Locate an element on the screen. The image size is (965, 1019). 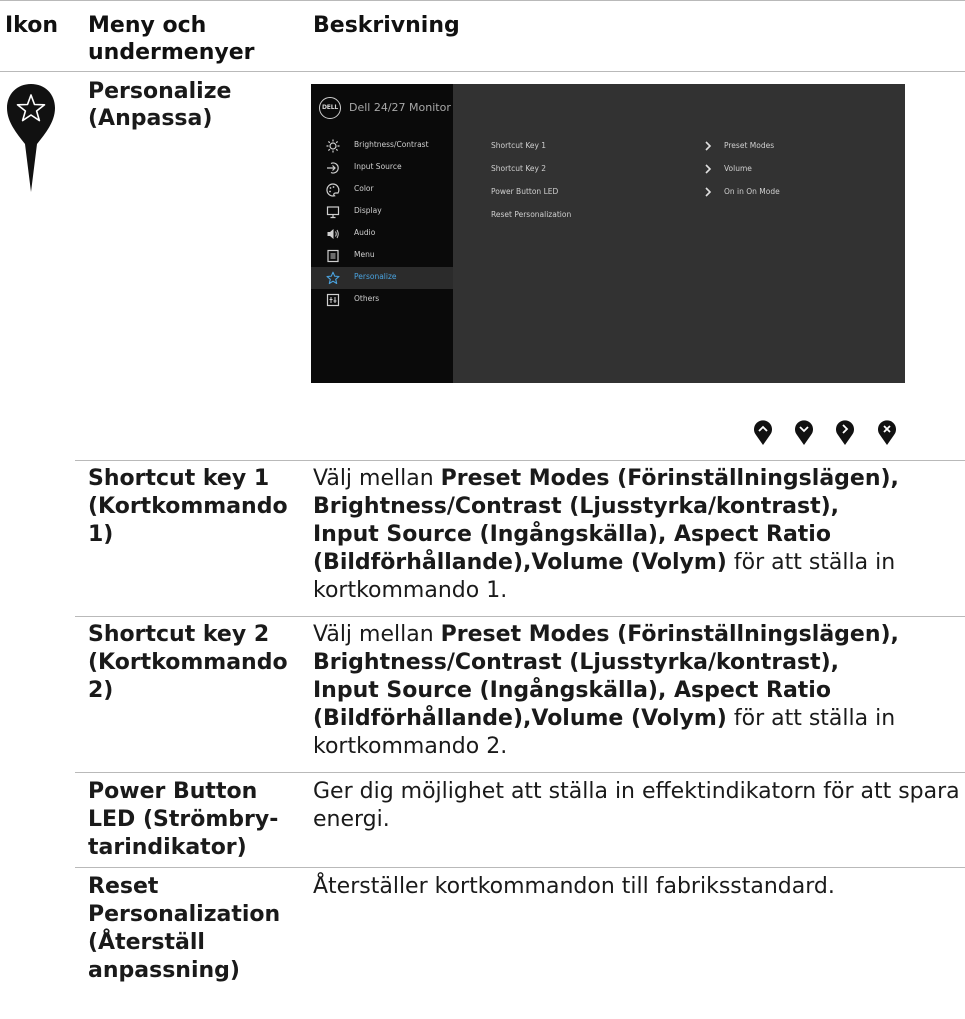
item-name-line: Power Button is located at coordinates (173, 791).